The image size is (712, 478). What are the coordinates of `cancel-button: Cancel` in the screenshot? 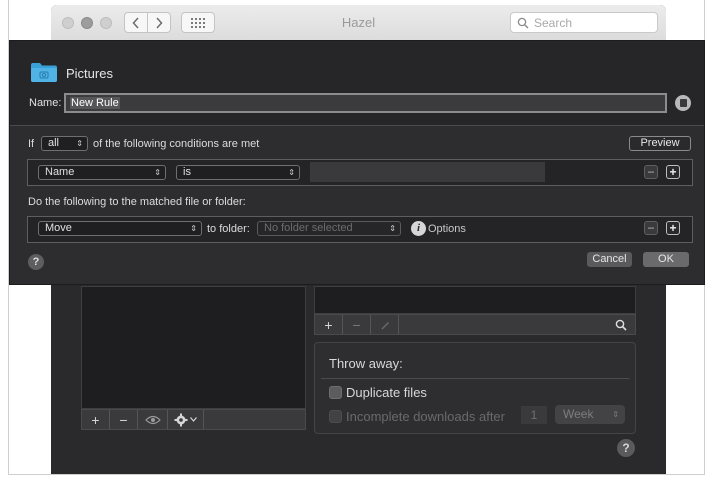 It's located at (609, 259).